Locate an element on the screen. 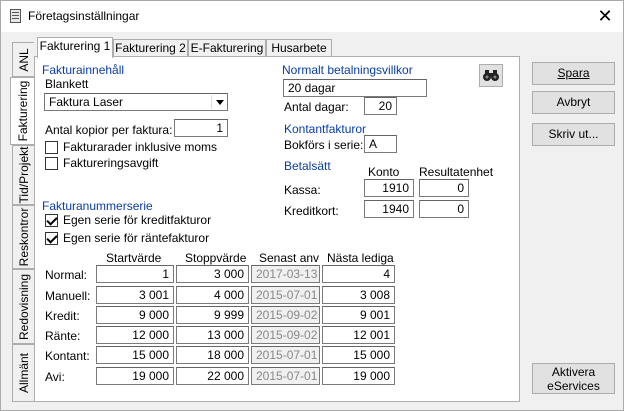  side-tab-redovisning: Redovisning is located at coordinates (23, 306).